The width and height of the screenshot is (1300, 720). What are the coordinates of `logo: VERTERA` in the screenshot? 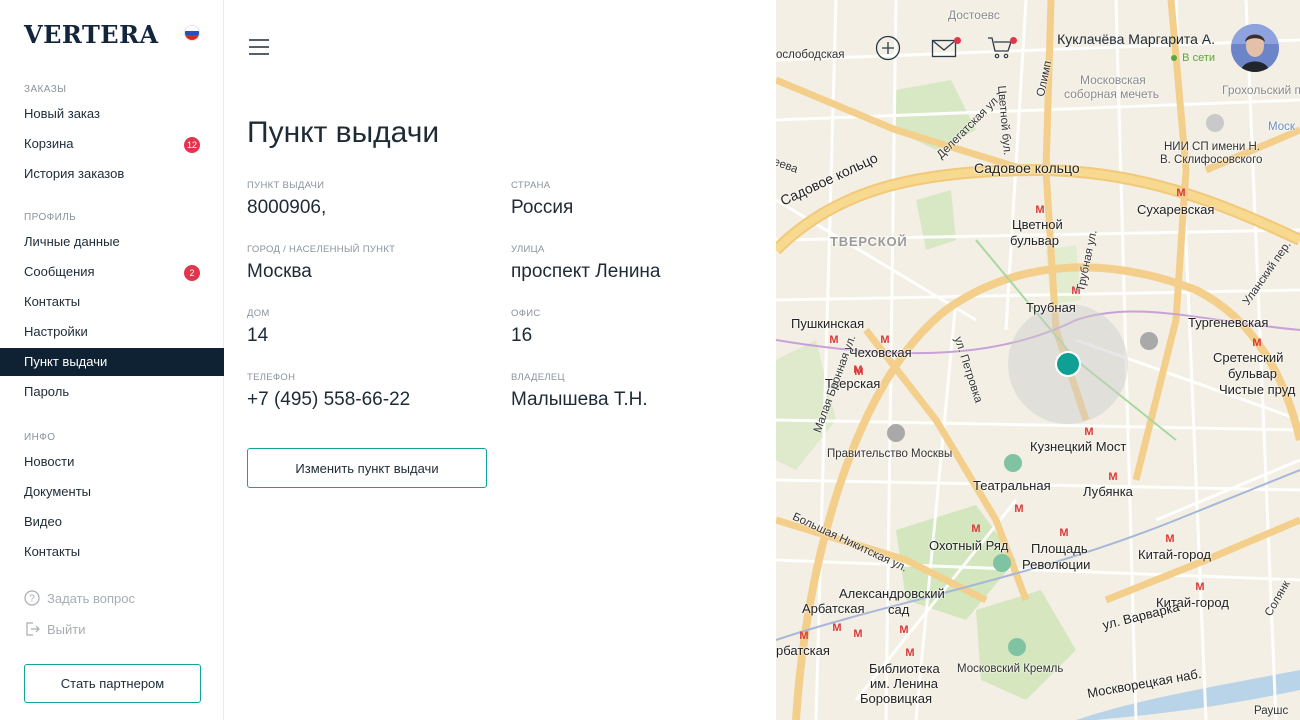 It's located at (91, 34).